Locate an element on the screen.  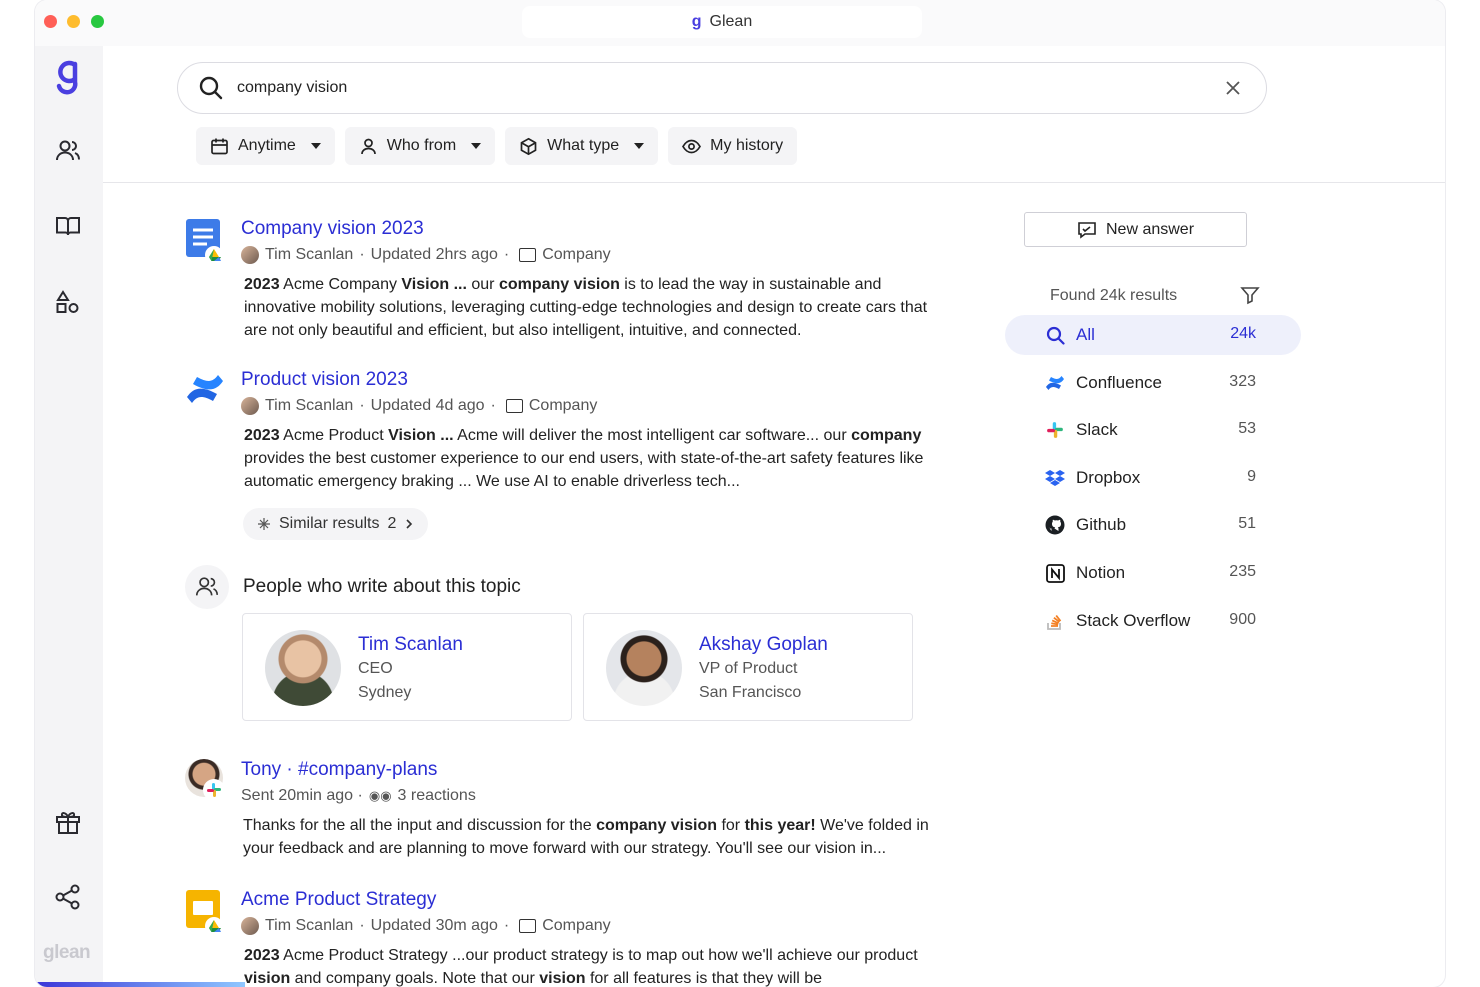
new-answer-button: New answer is located at coordinates (1135, 229).